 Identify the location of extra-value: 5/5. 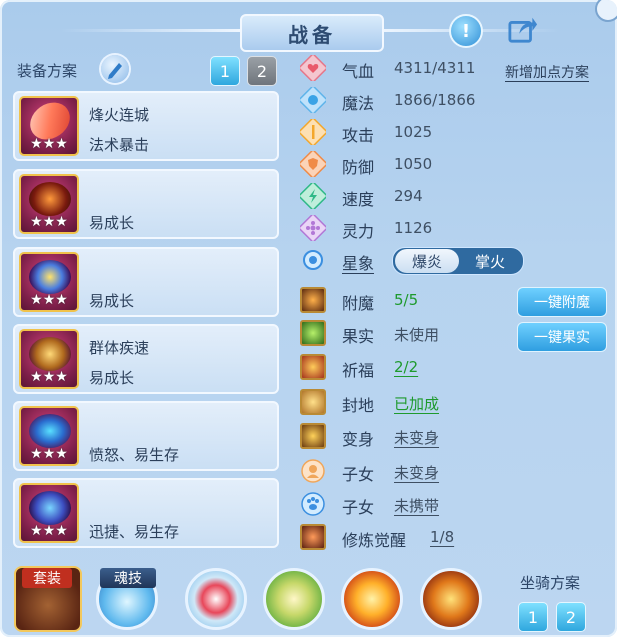
(406, 300).